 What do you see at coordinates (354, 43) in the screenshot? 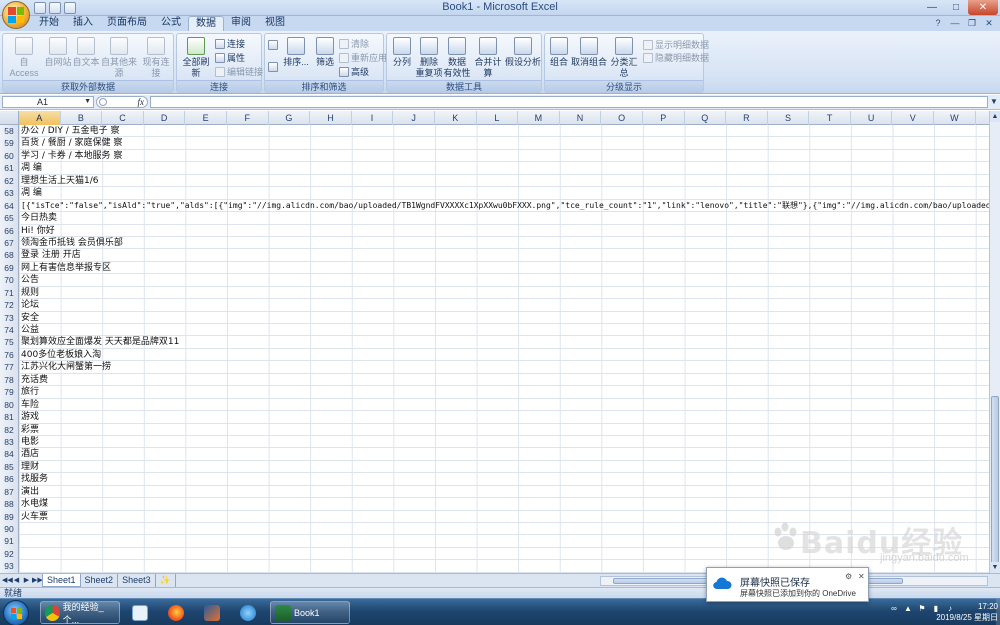
I see `clear-filter-button: 清除` at bounding box center [354, 43].